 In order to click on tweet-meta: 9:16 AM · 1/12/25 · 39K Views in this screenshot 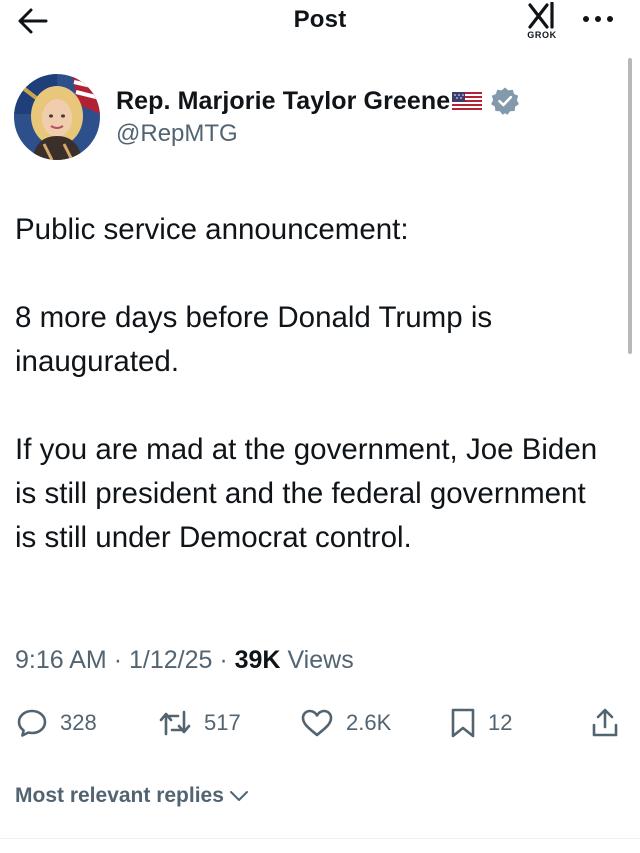, I will do `click(184, 660)`.